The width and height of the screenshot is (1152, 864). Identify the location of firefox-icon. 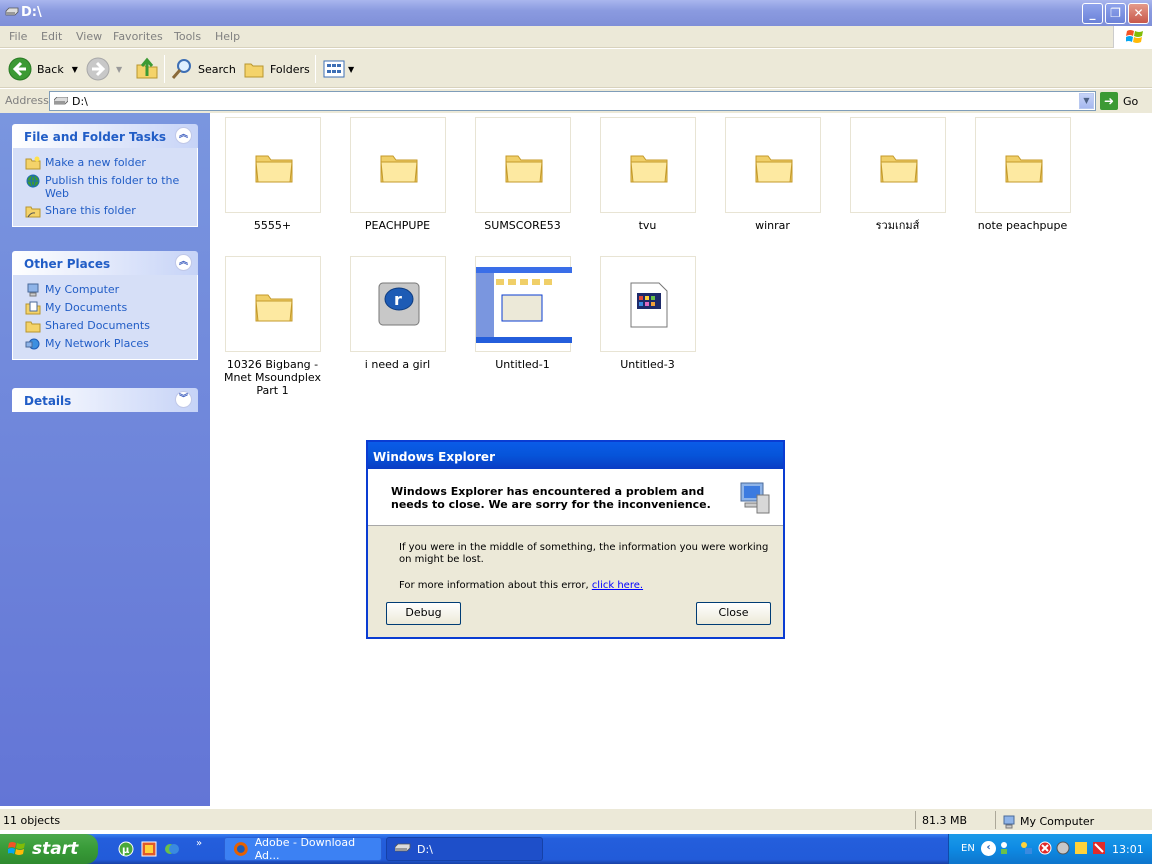
(240, 849).